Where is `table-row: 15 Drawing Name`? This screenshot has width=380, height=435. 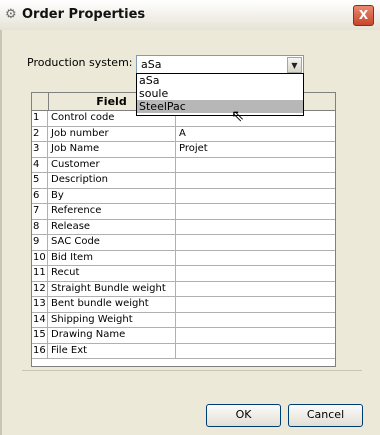
table-row: 15 Drawing Name is located at coordinates (183, 336).